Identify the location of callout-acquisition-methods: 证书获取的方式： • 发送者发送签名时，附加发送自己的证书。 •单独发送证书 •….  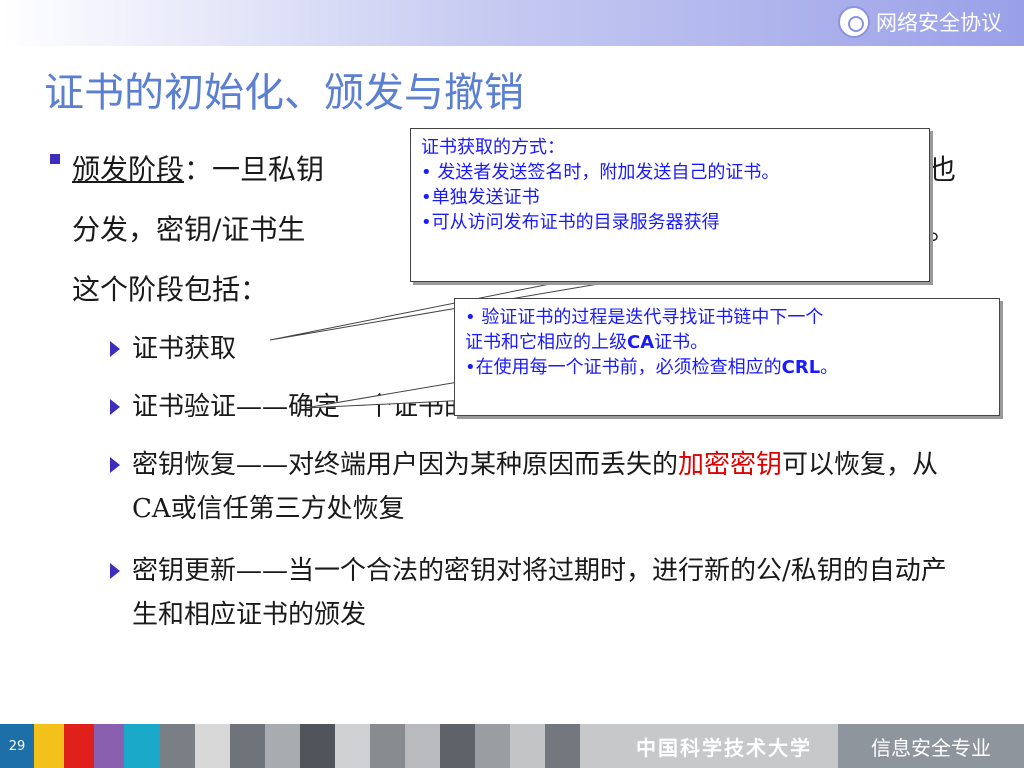
(670, 205).